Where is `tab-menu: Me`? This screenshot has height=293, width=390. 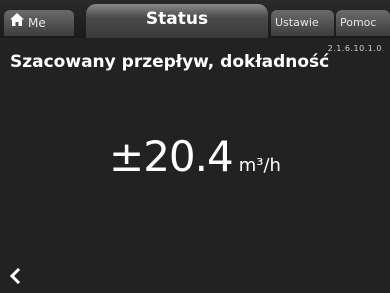
tab-menu: Me is located at coordinates (39, 23).